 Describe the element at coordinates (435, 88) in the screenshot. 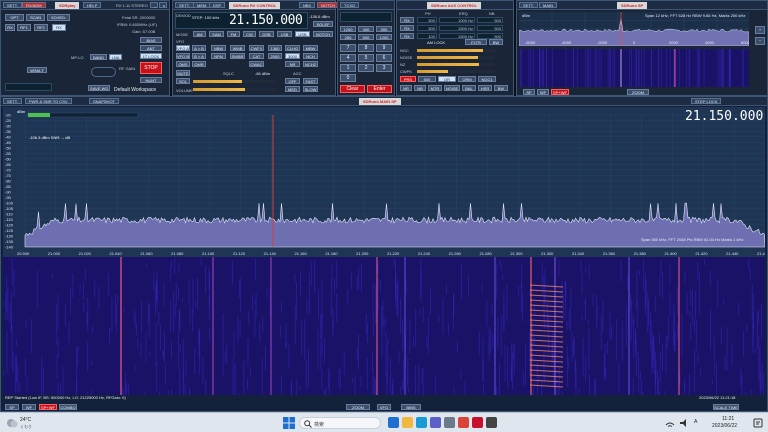

I see `aux-mtr-button: MTR` at that location.